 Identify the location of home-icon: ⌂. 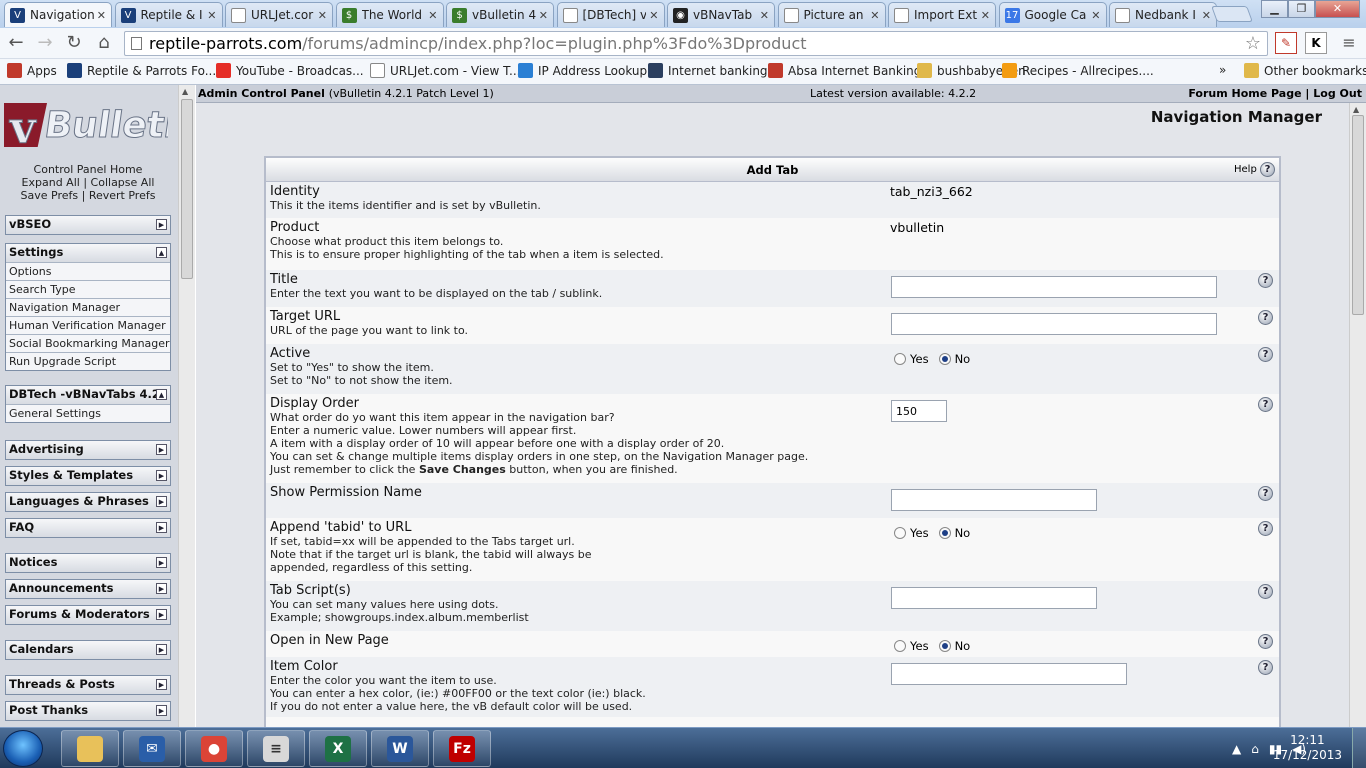
(104, 43).